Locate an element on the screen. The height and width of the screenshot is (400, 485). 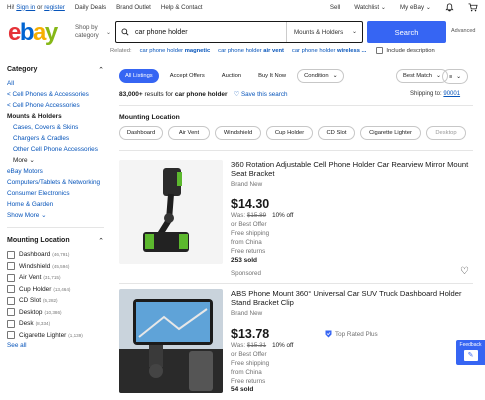
search-icon is located at coordinates (125, 32).